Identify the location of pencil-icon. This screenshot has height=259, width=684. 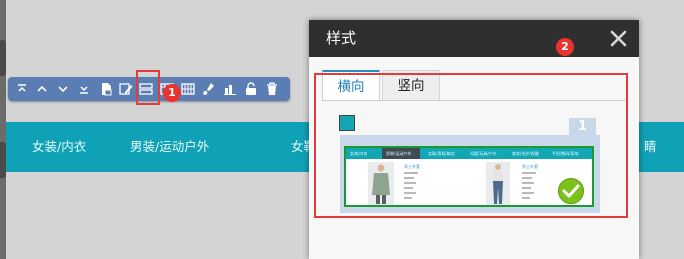
(126, 89).